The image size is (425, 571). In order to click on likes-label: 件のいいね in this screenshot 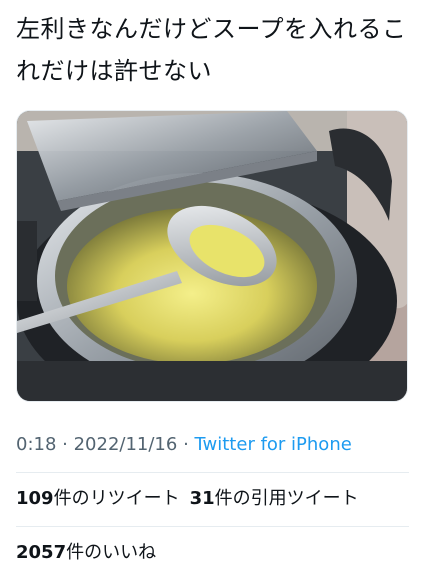, I will do `click(111, 552)`.